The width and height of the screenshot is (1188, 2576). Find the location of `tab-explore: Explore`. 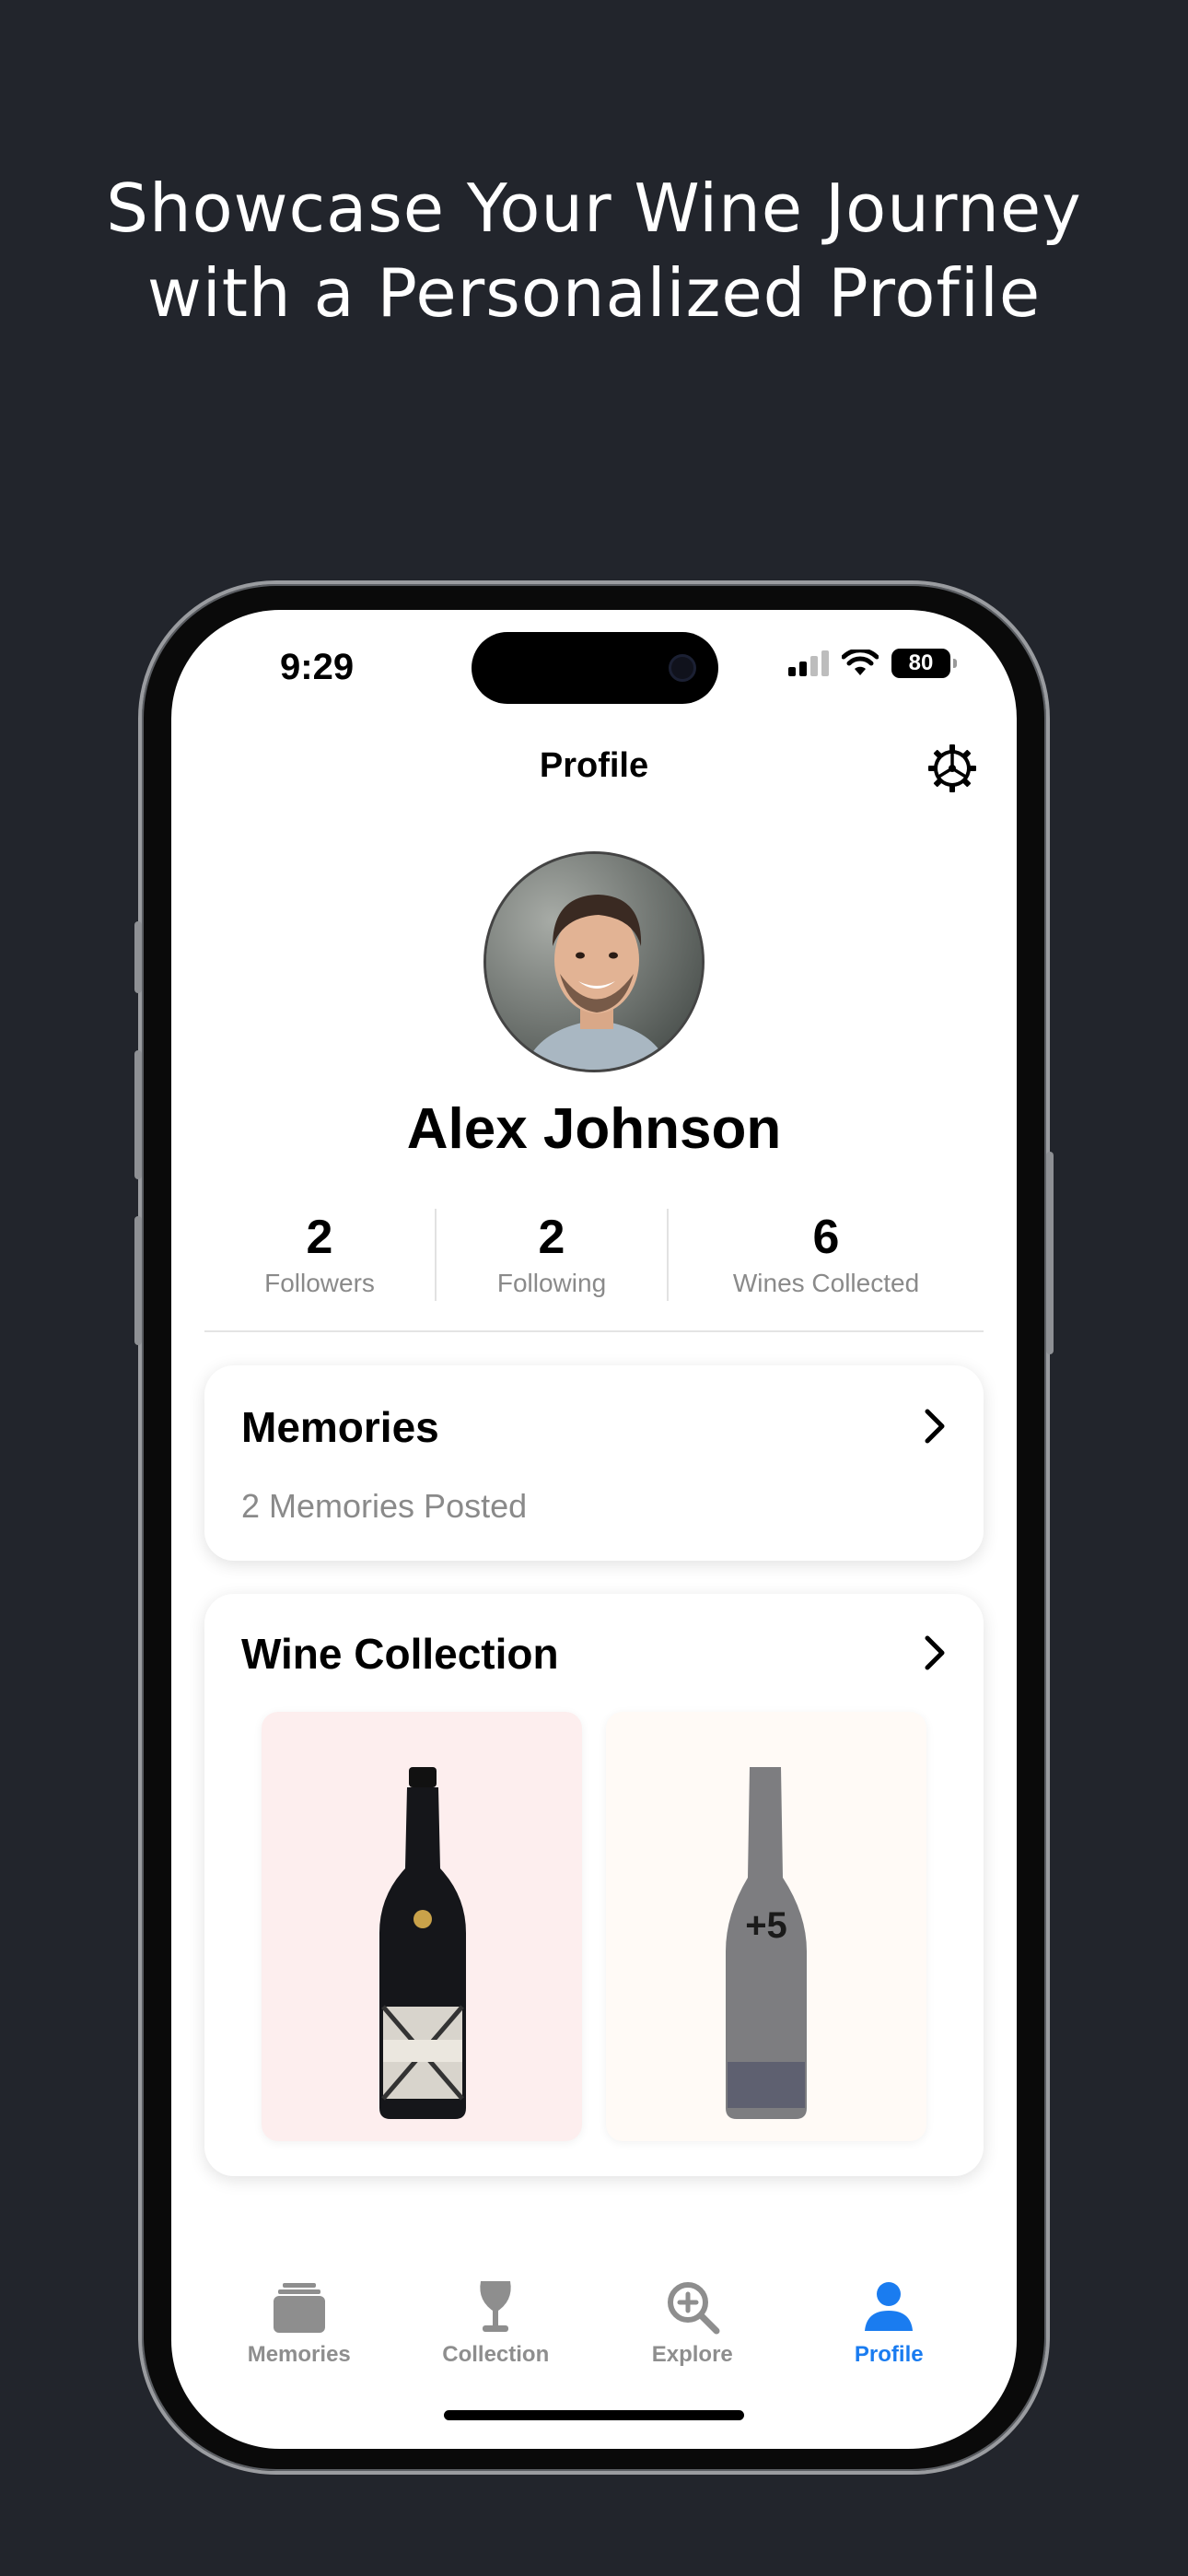

tab-explore: Explore is located at coordinates (692, 2332).